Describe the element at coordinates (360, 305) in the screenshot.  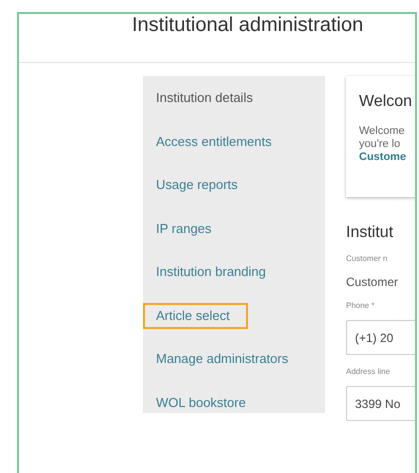
I see `field-label: Phone *` at that location.